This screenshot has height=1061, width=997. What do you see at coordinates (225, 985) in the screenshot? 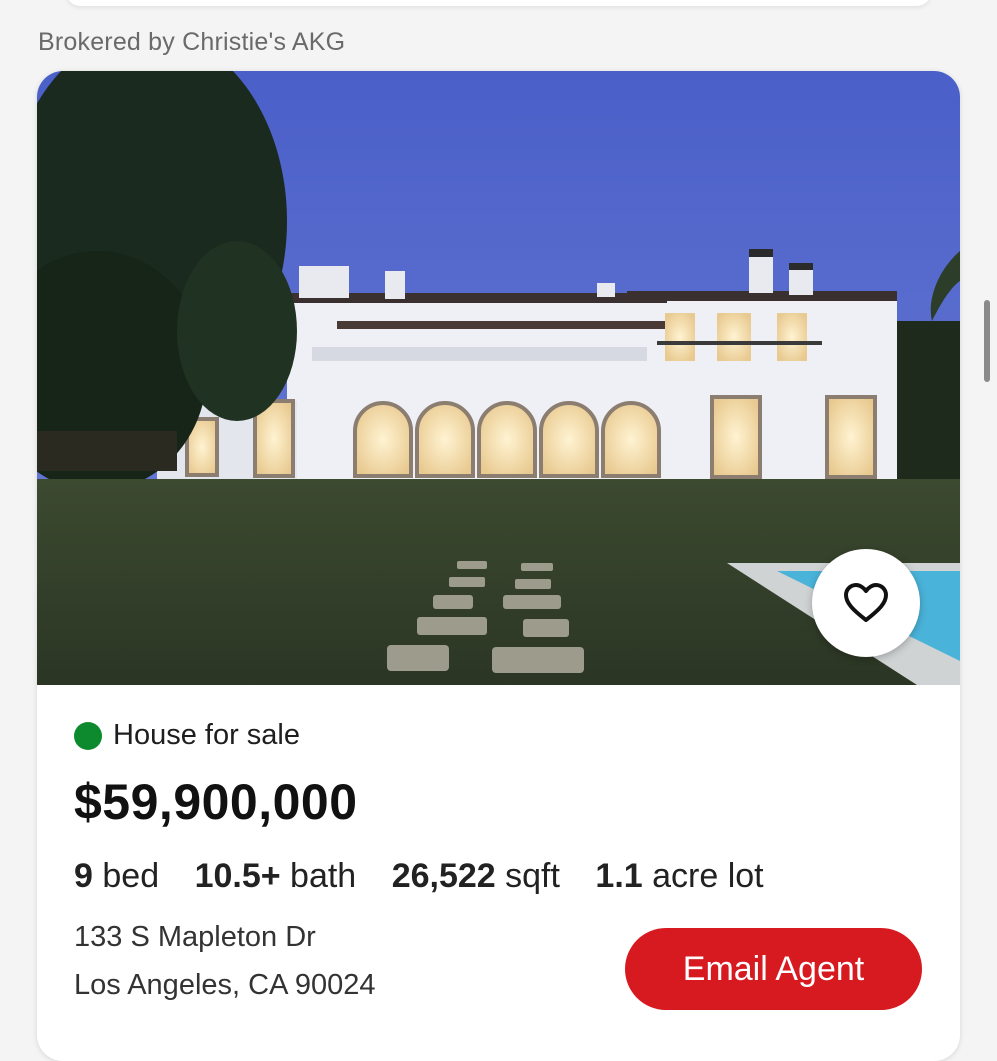
I see `address-line-2: Los Angeles, CA 90024` at bounding box center [225, 985].